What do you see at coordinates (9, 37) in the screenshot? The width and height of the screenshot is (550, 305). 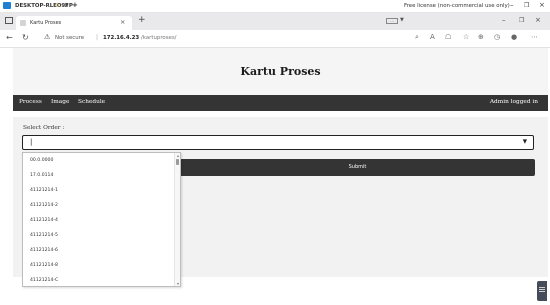 I see `back-arrow-icon: ←` at bounding box center [9, 37].